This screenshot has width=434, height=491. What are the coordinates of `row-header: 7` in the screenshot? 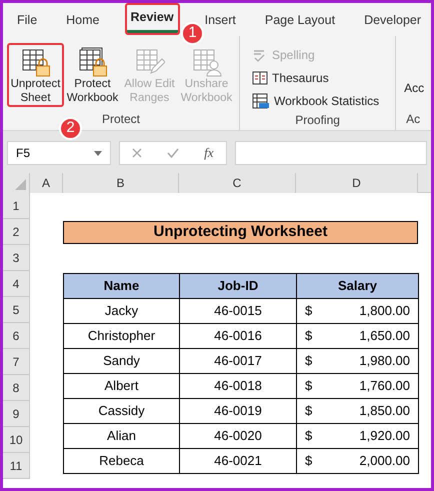 It's located at (16, 362).